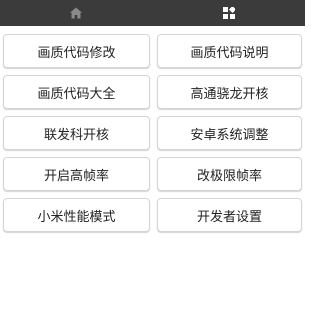 The image size is (320, 318). What do you see at coordinates (229, 133) in the screenshot?
I see `android-system-tweak-button: 安卓系统调整` at bounding box center [229, 133].